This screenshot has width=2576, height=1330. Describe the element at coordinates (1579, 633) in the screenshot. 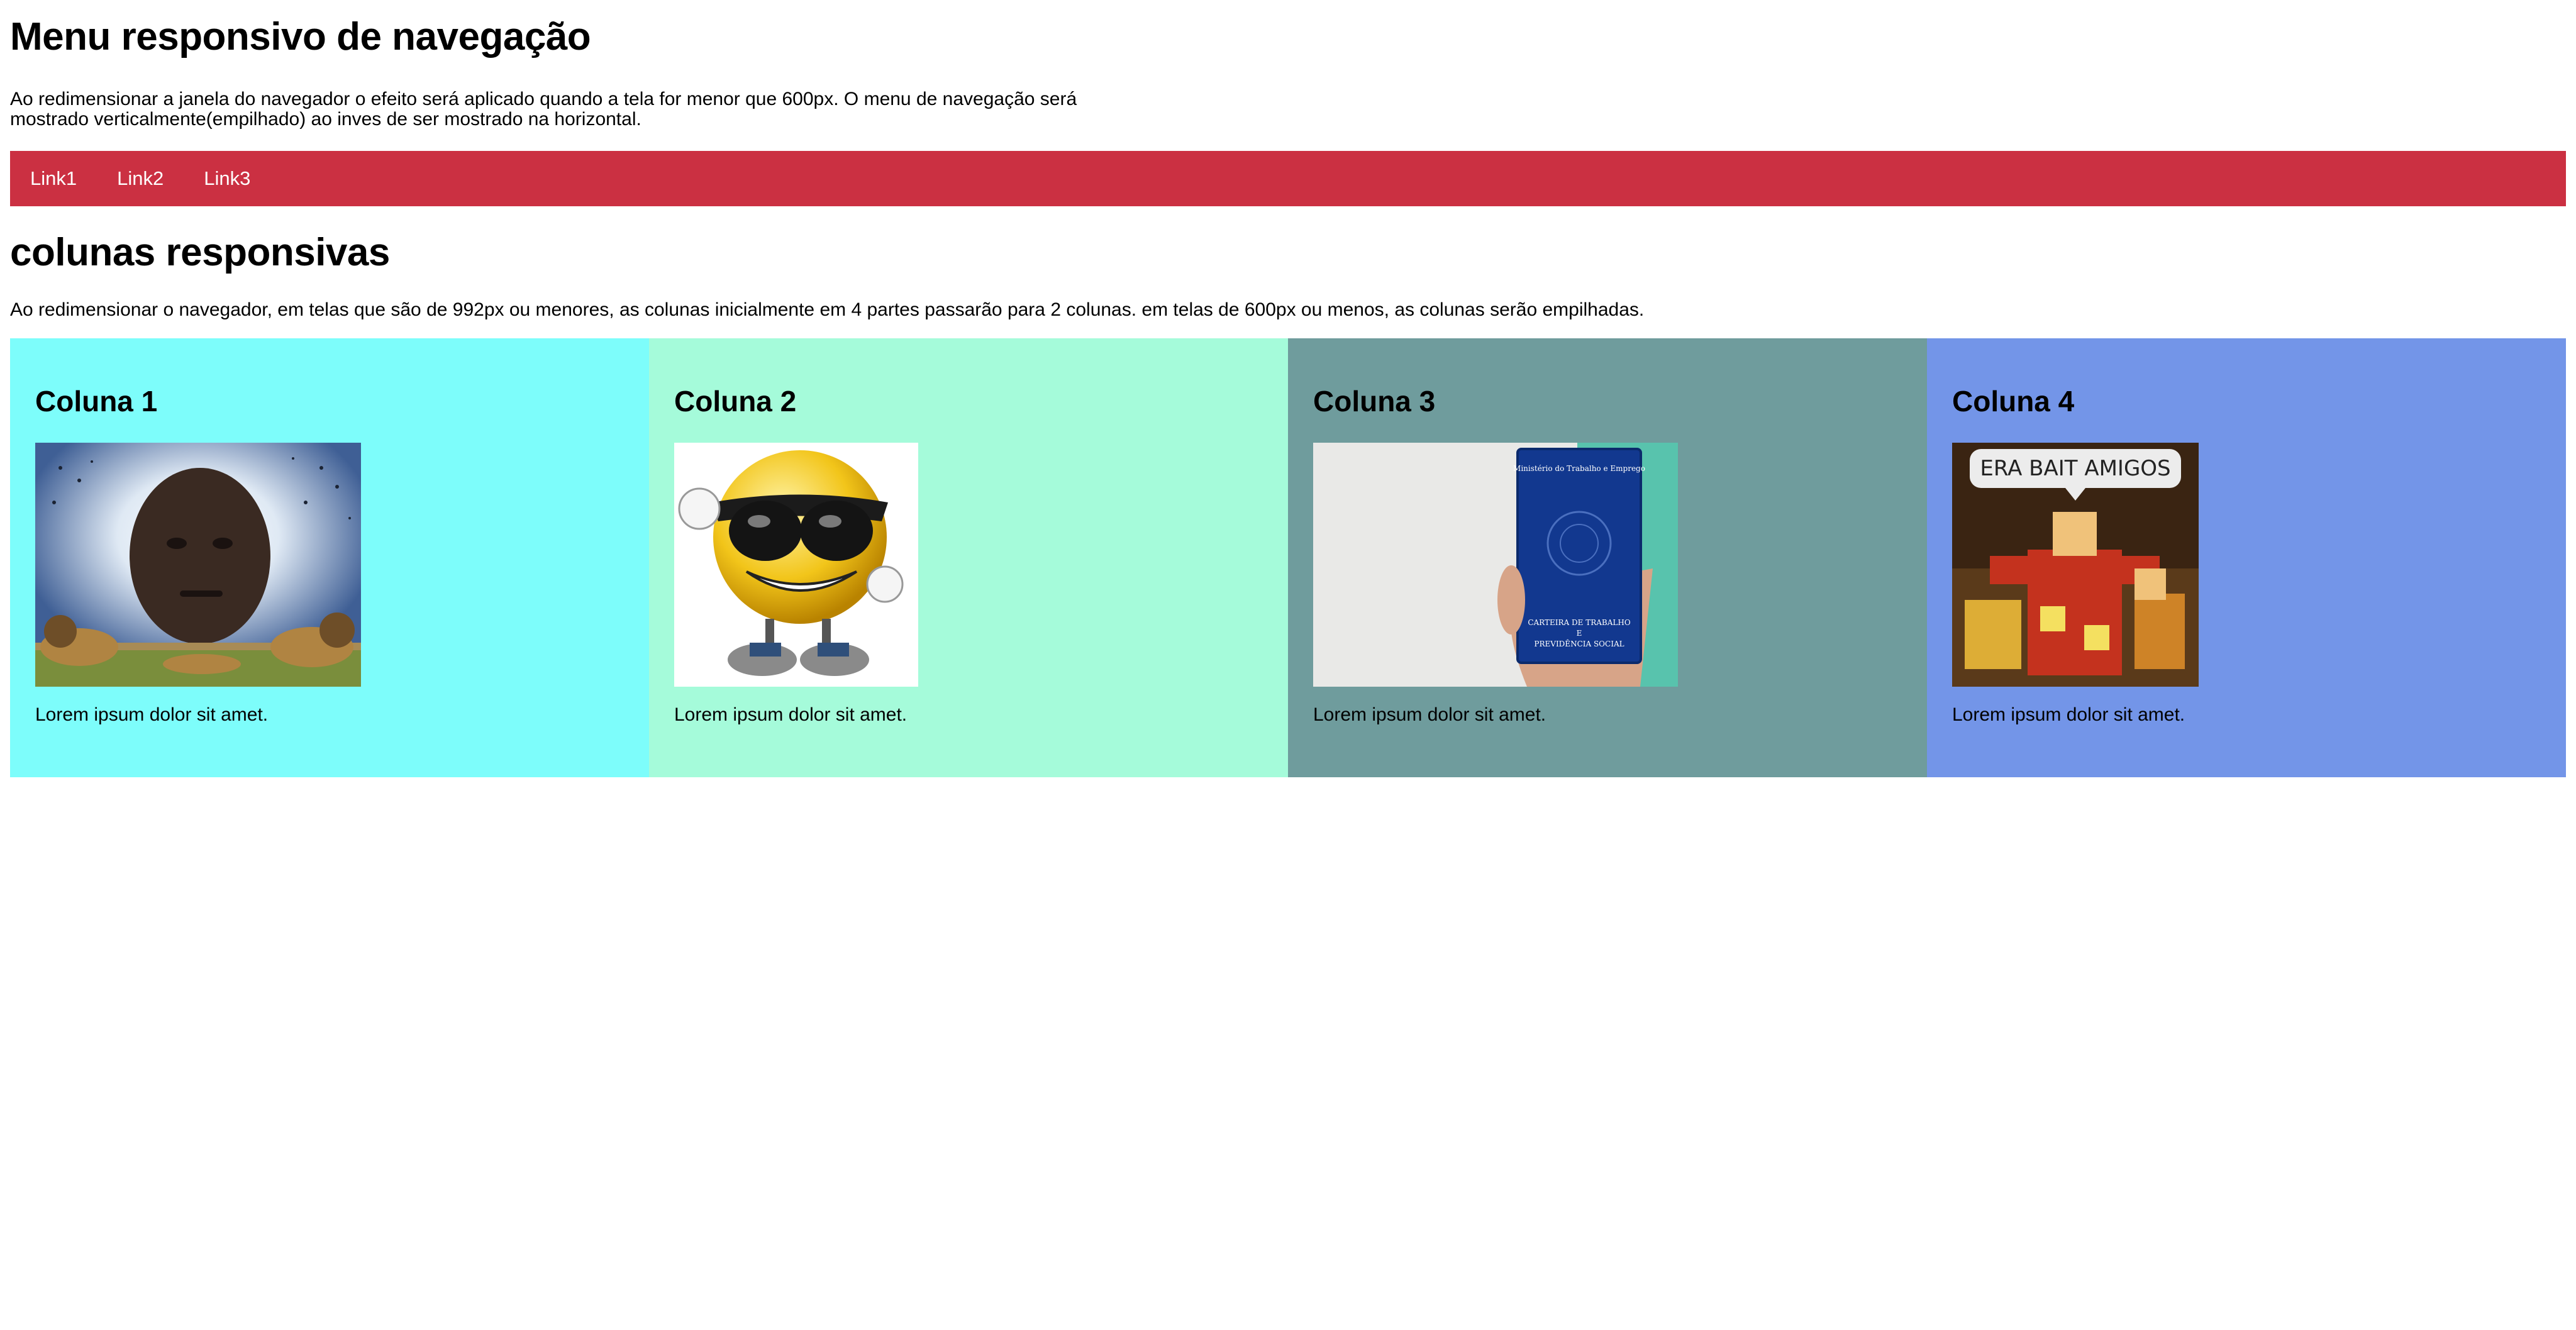

I see `booklet-line-2: E` at that location.